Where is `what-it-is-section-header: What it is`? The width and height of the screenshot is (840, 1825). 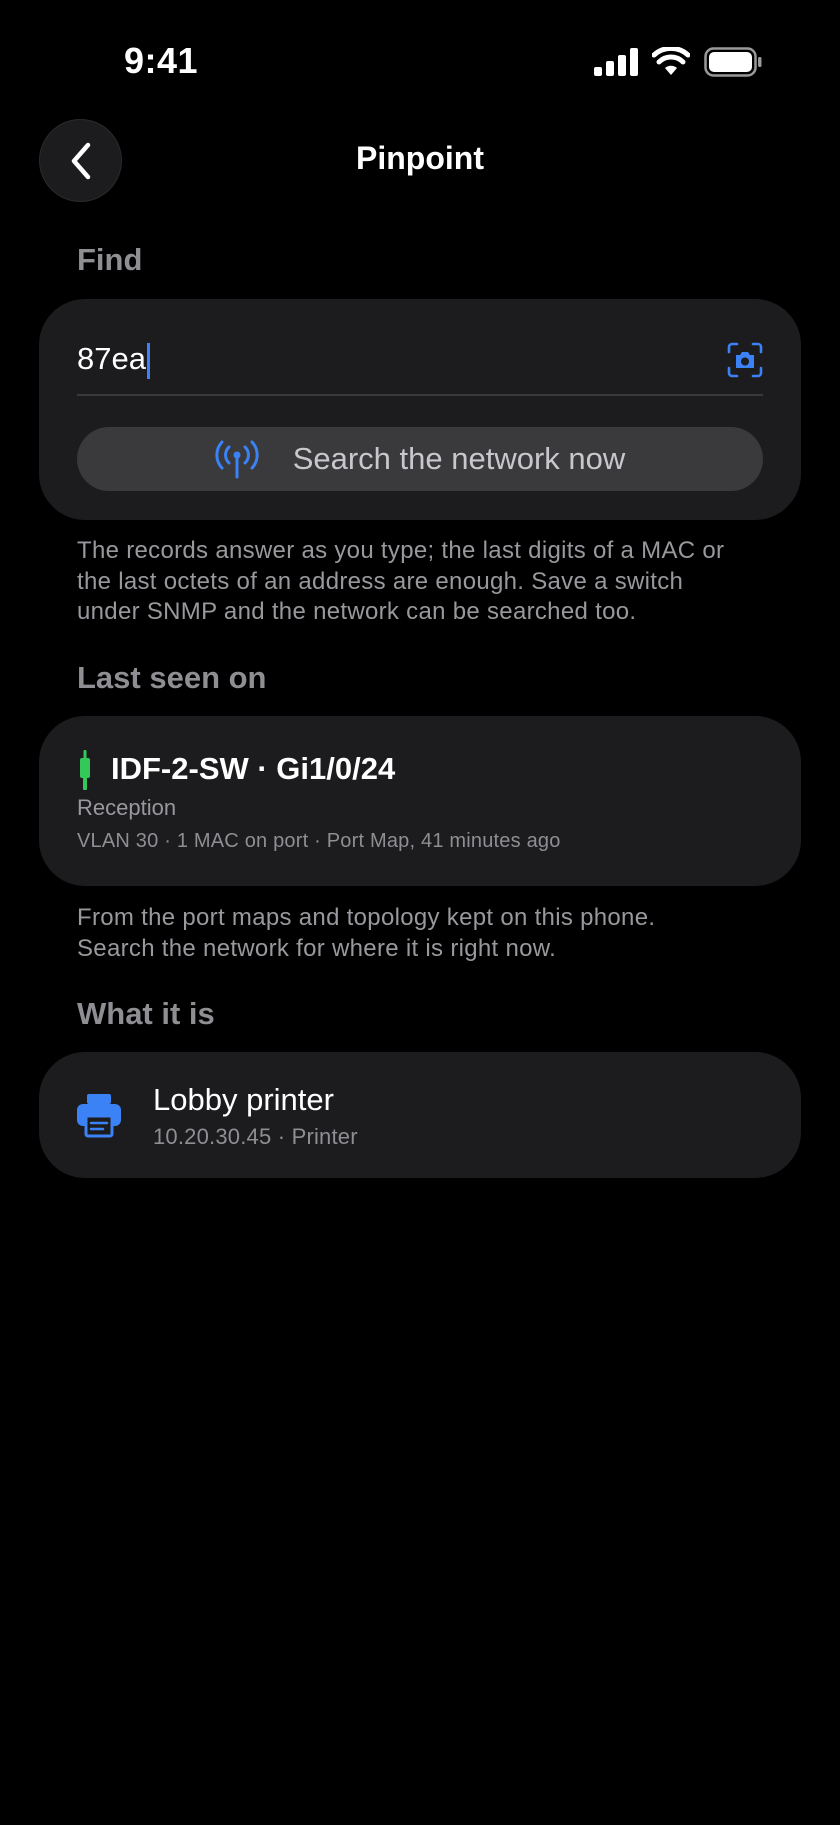 what-it-is-section-header: What it is is located at coordinates (146, 1013).